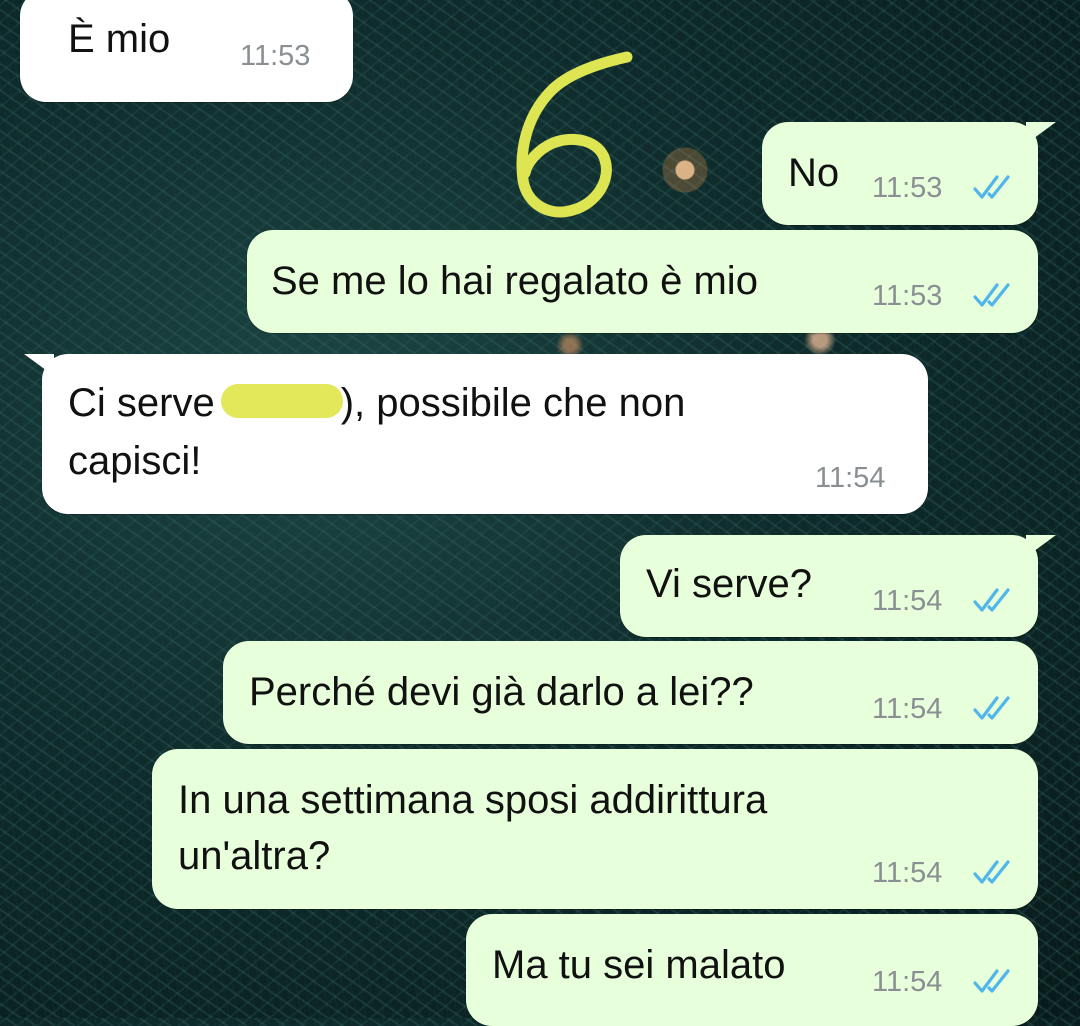 The height and width of the screenshot is (1026, 1080). I want to click on message-text: Ma tu sei malato, so click(639, 965).